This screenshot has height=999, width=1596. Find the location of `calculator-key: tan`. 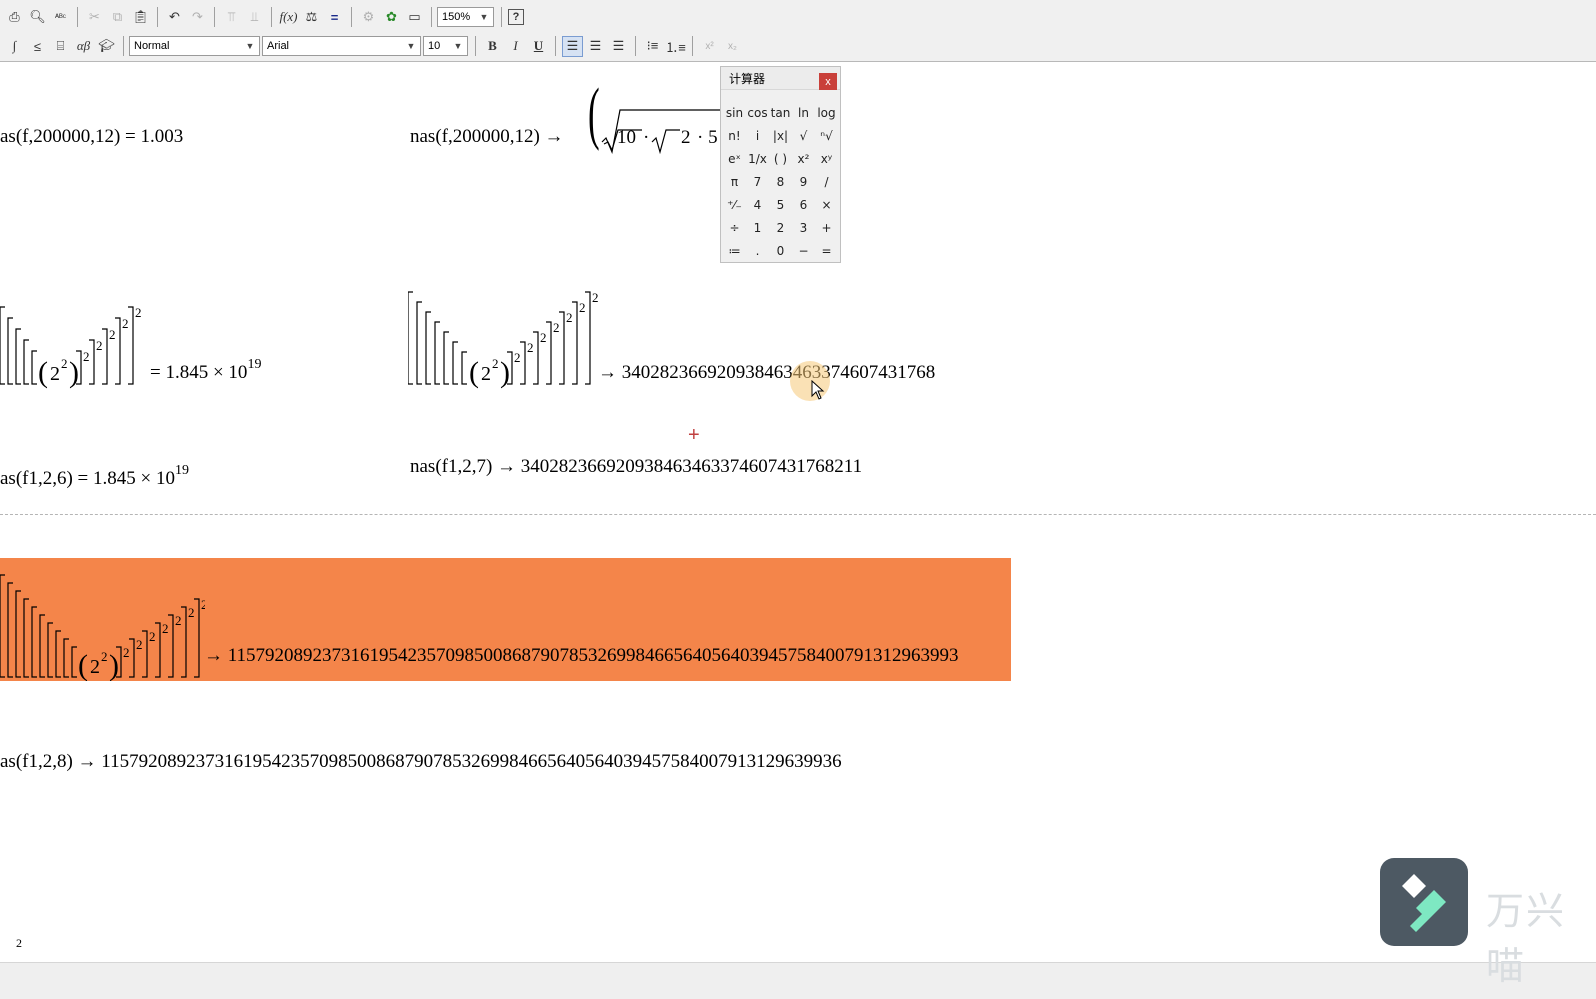

calculator-key: tan is located at coordinates (780, 112).